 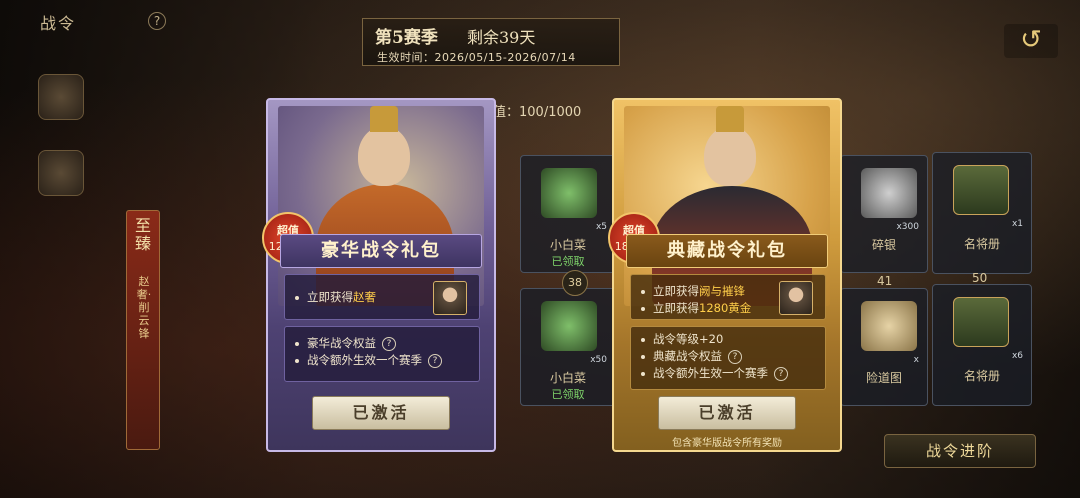 I want to click on reward-card: x5 小白菜 已领取, so click(x=568, y=214).